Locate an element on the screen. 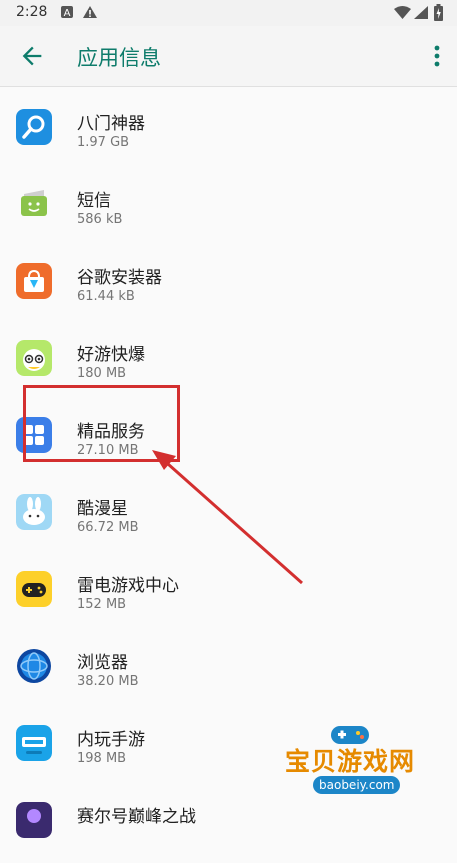  watermark: 宝贝游戏网 baobeiy.com is located at coordinates (370, 765).